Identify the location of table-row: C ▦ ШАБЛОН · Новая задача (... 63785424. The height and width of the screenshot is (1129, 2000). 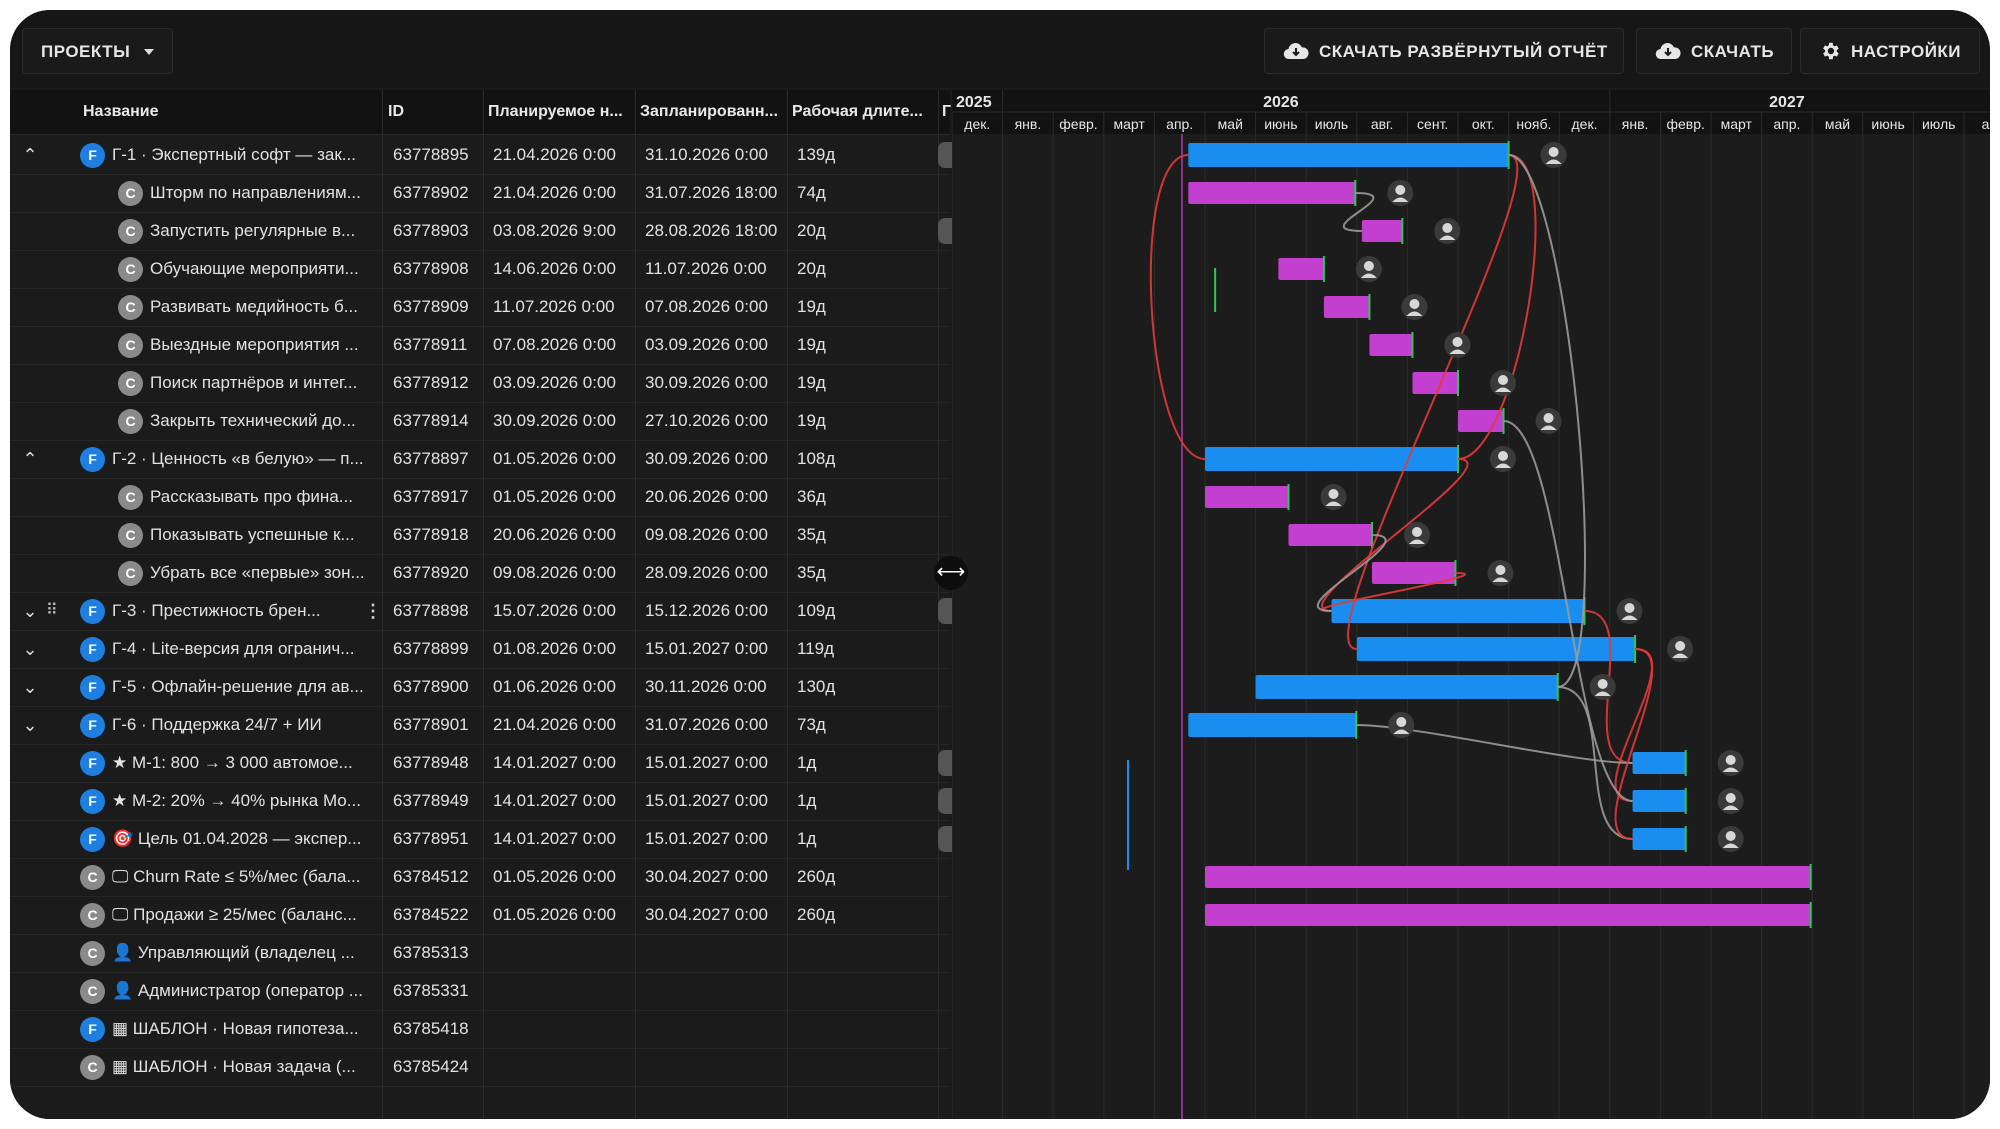
(480, 1067).